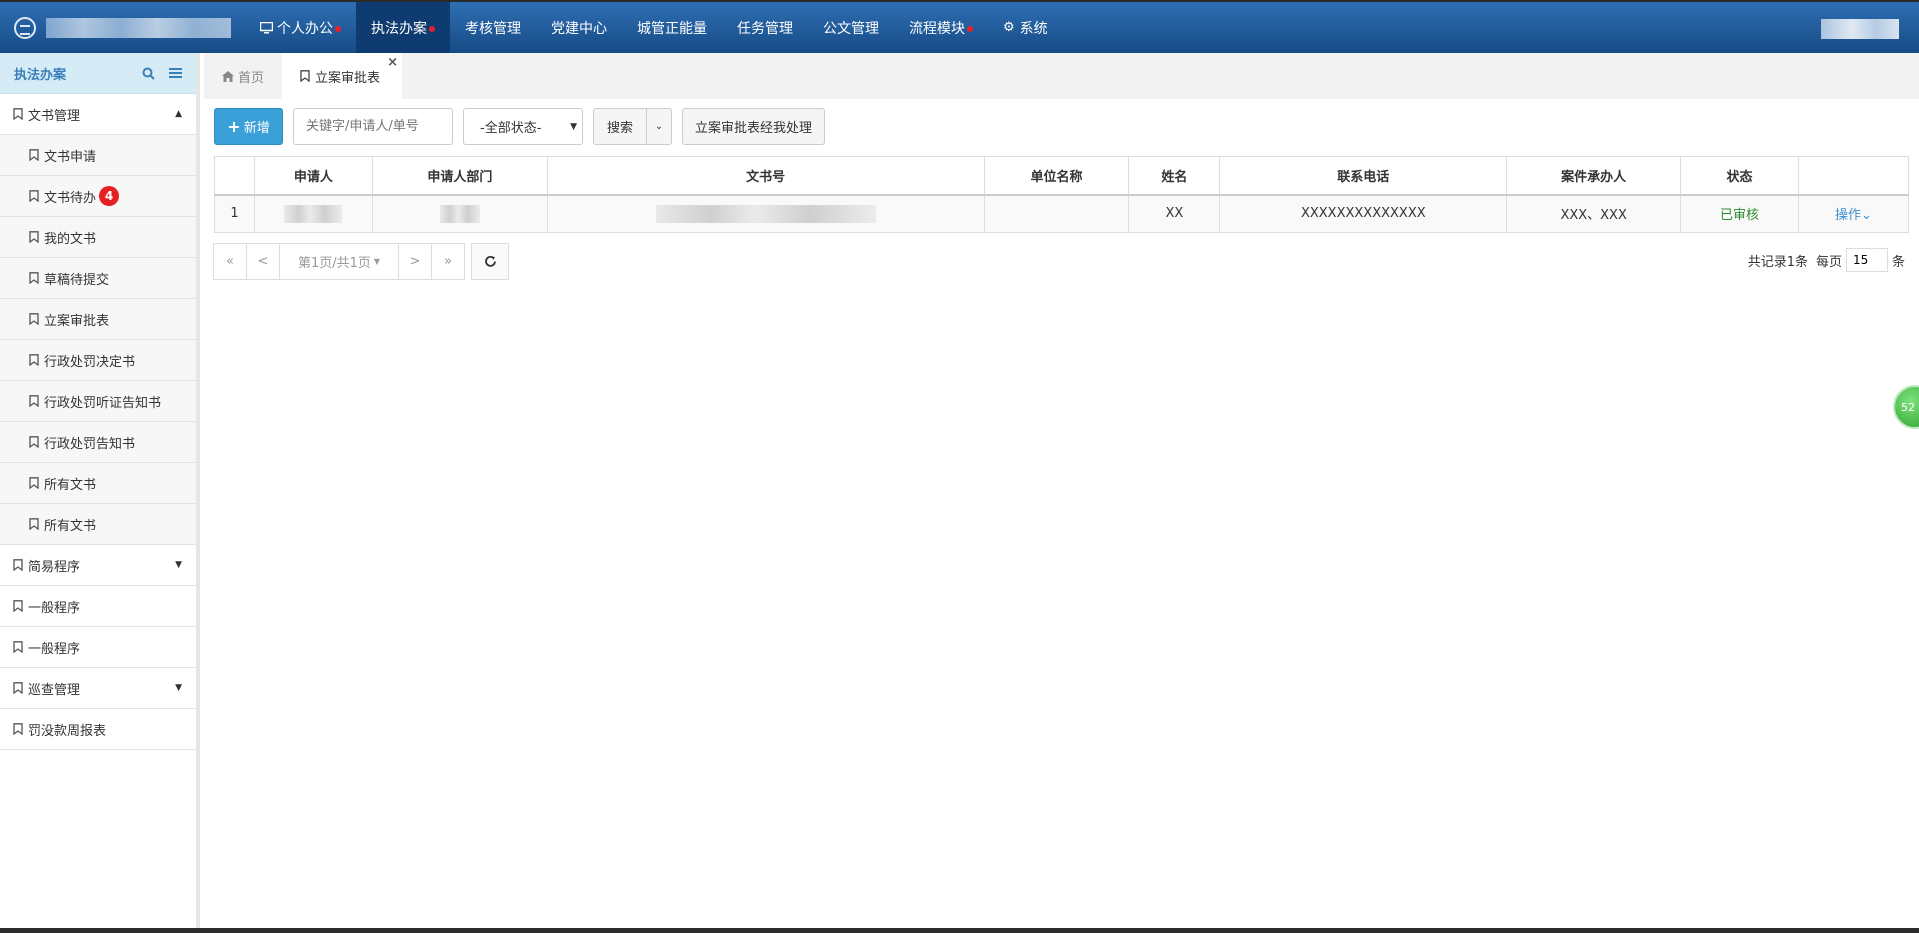  What do you see at coordinates (256, 128) in the screenshot?
I see `add-label: 新增` at bounding box center [256, 128].